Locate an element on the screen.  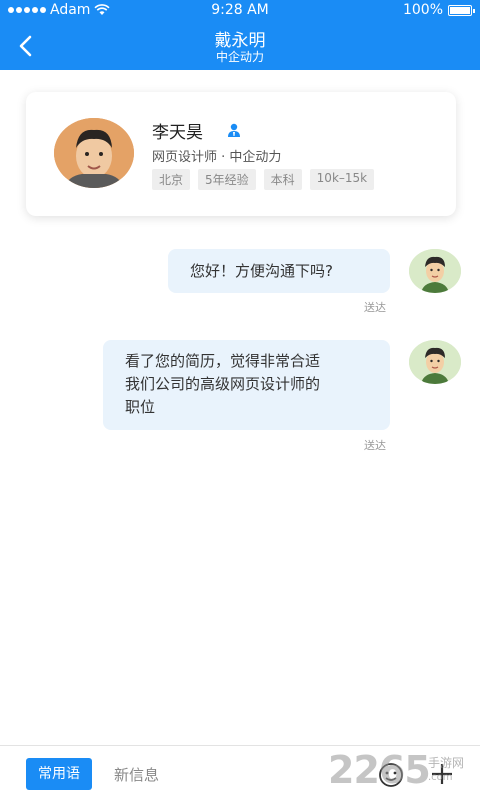
battery-label: 100% is located at coordinates (422, 10).